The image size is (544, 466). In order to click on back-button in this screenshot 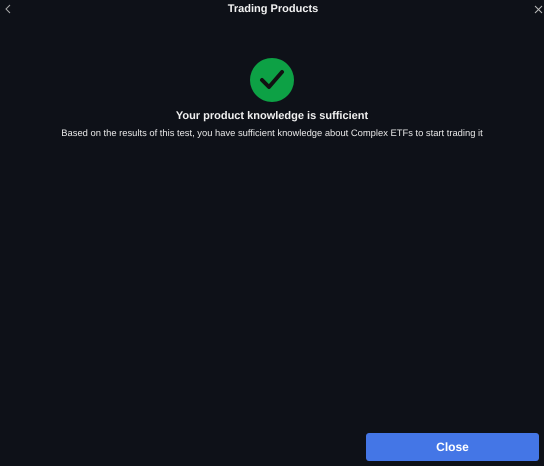, I will do `click(8, 9)`.